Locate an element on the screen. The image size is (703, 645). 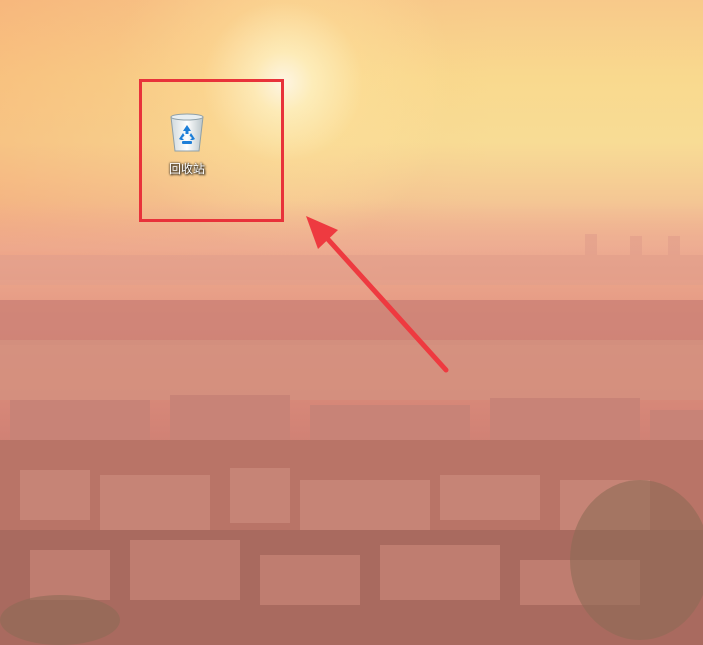
recycle-bin-label: 回收站 is located at coordinates (186, 169).